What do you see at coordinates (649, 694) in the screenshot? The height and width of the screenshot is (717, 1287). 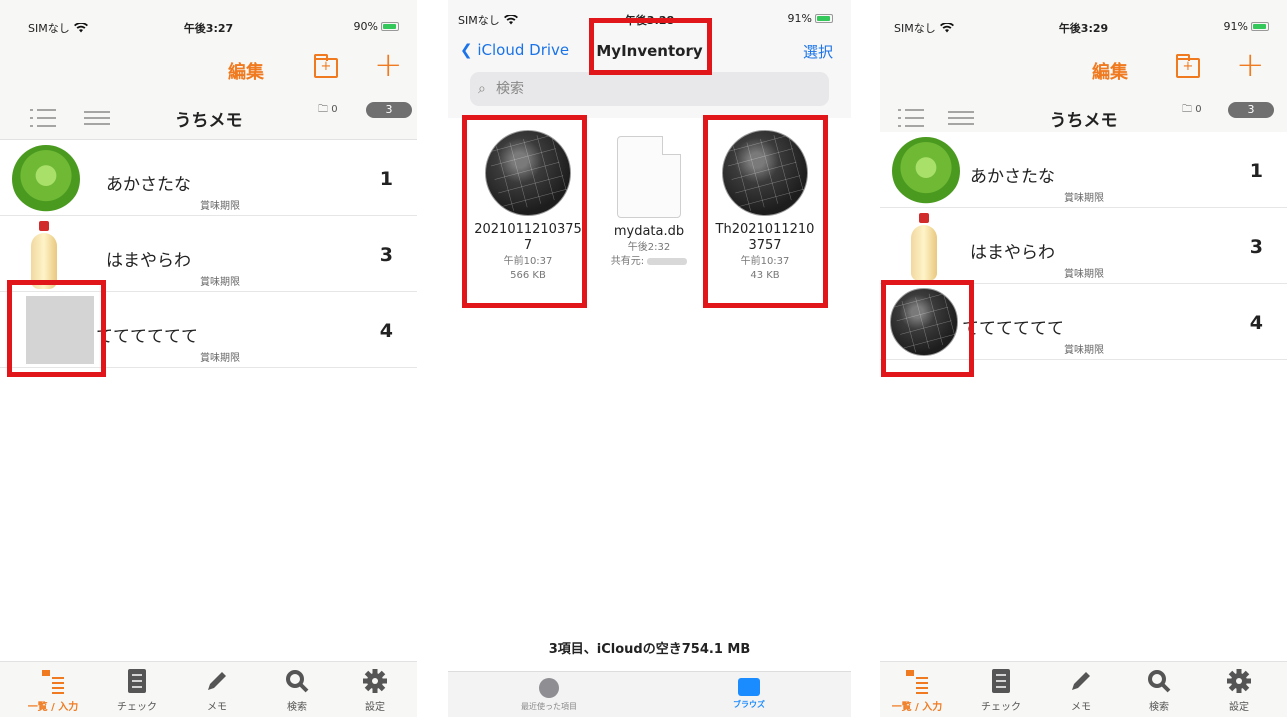 I see `files-tab-bar: 最近使った項目 ブラウズ` at bounding box center [649, 694].